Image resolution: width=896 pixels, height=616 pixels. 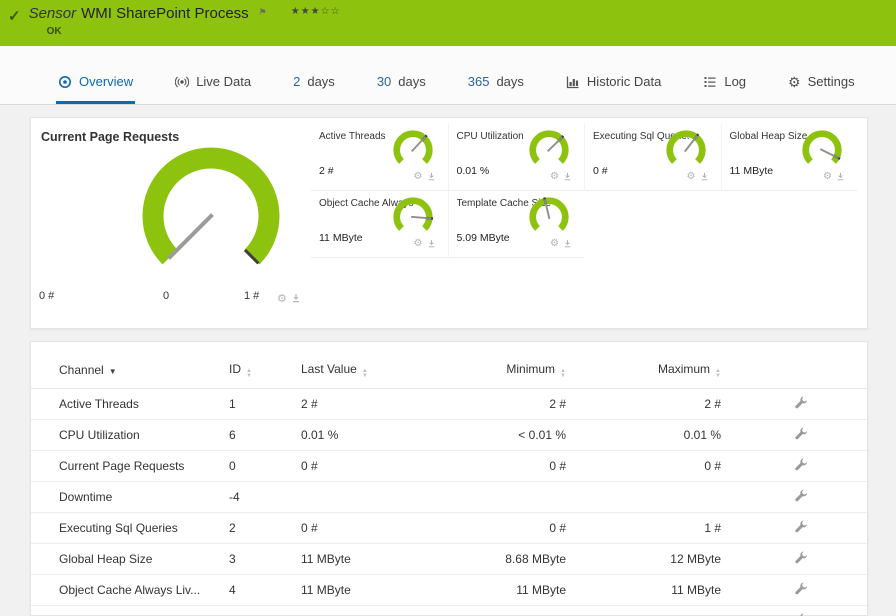 I want to click on tab-30-days: 30 days, so click(x=401, y=83).